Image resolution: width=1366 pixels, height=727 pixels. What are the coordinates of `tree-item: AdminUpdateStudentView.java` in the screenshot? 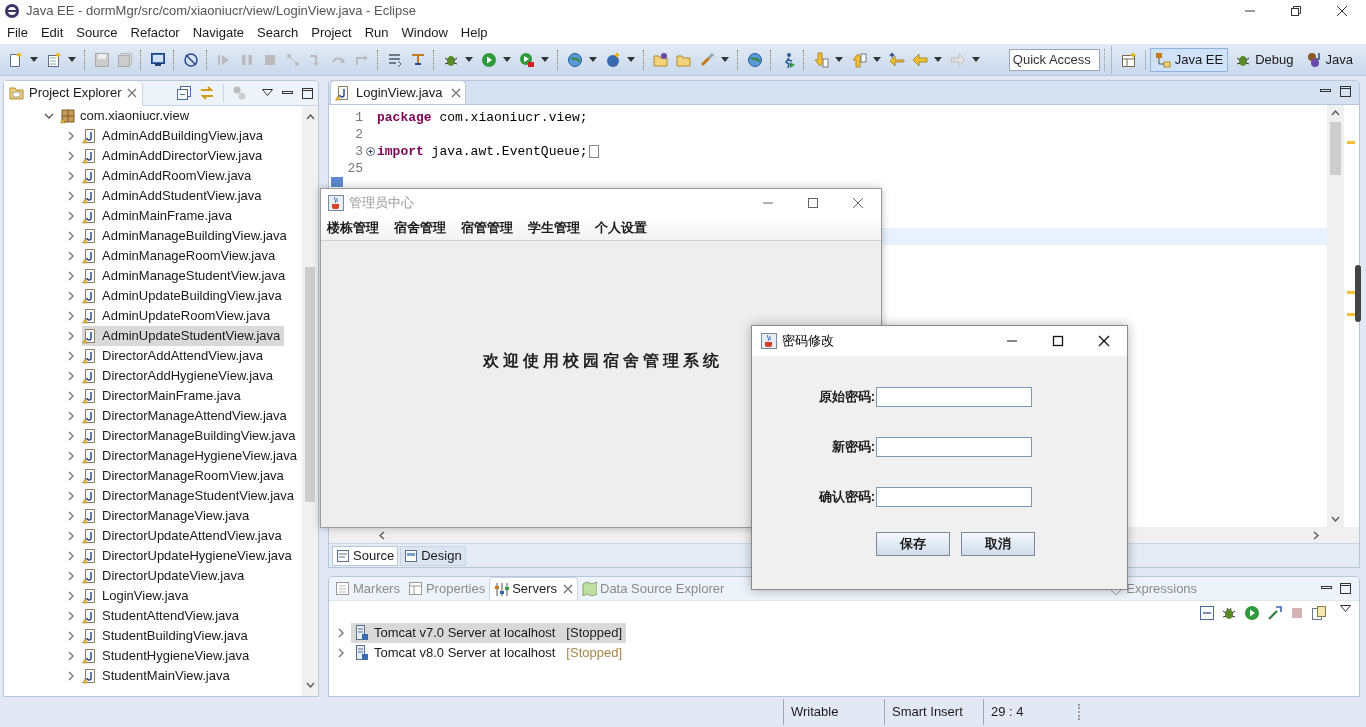 It's located at (183, 336).